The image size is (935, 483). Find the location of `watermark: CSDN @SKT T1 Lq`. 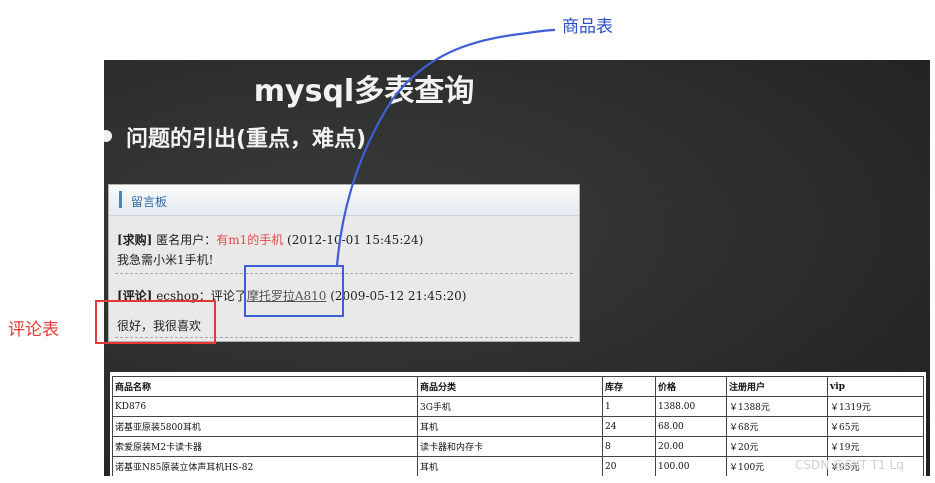

watermark: CSDN @SKT T1 Lq is located at coordinates (849, 465).